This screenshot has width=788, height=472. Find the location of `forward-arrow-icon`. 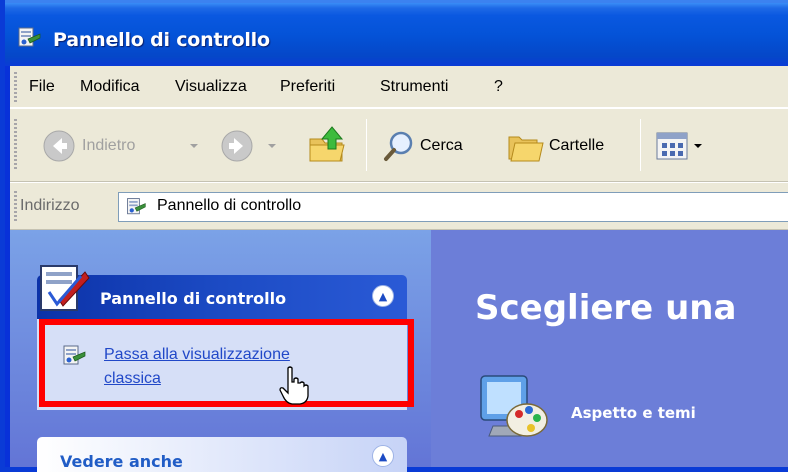

forward-arrow-icon is located at coordinates (237, 146).